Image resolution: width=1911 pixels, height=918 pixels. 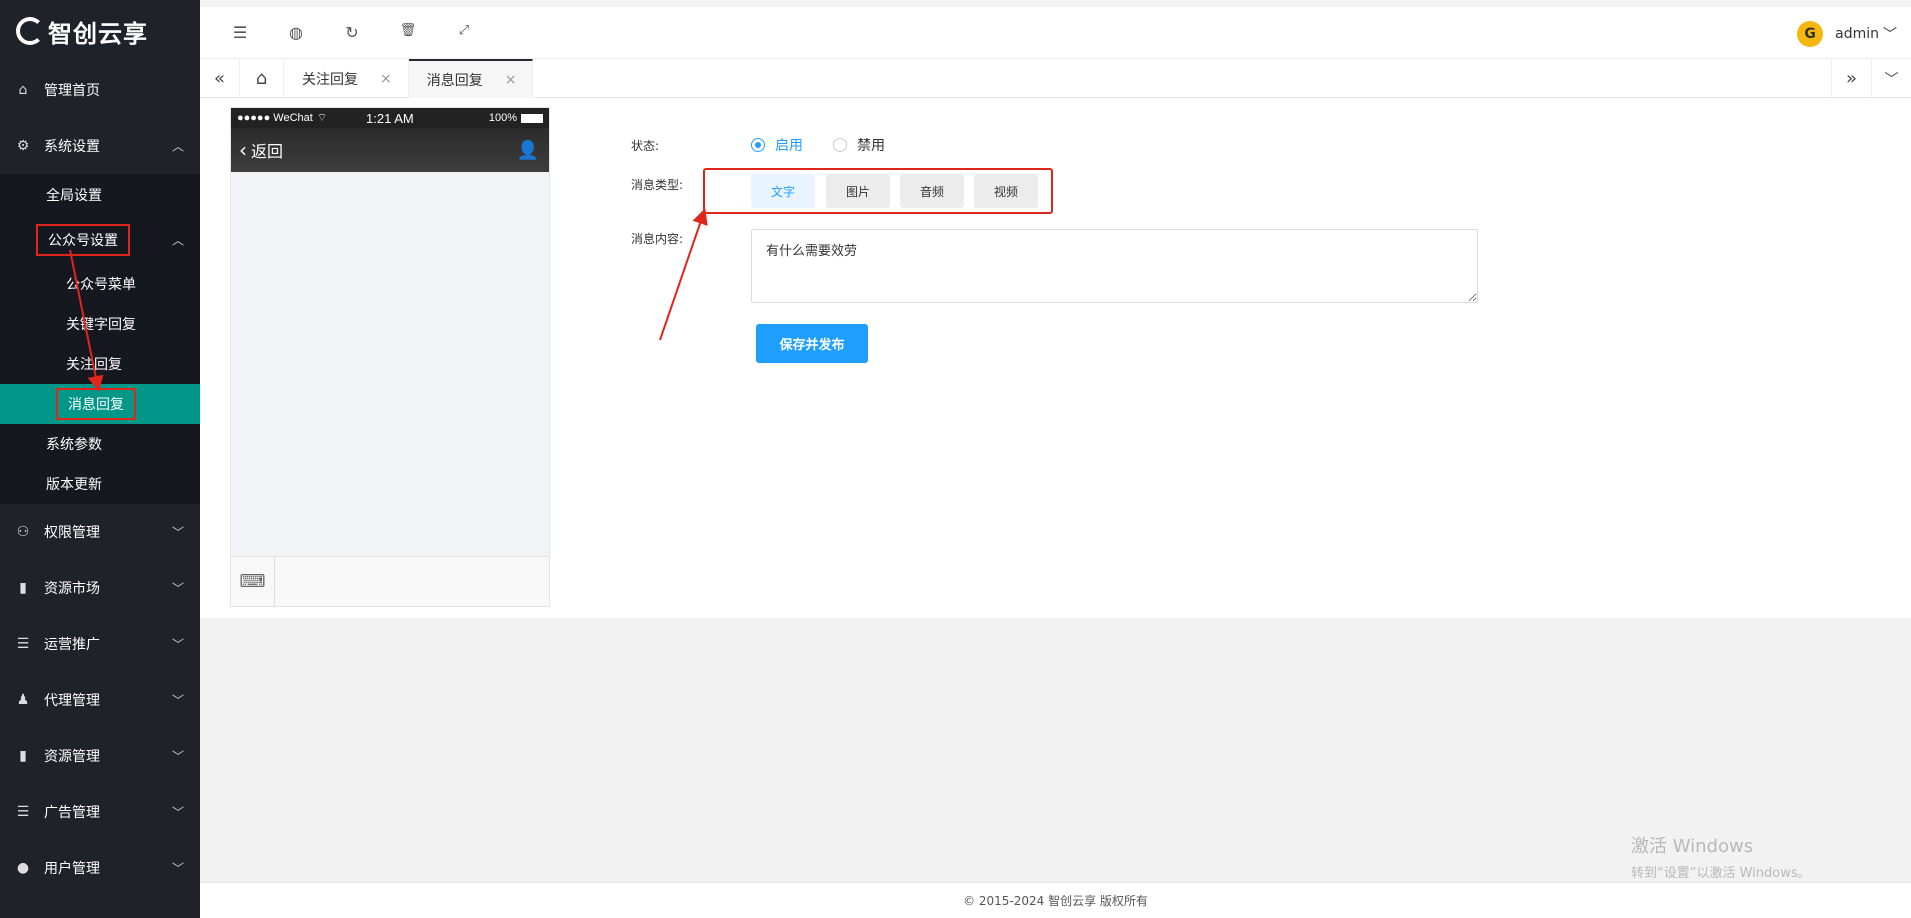 I want to click on windows-watermark: 激活 Windows 转到“设置”以激活 Windows。, so click(x=1721, y=858).